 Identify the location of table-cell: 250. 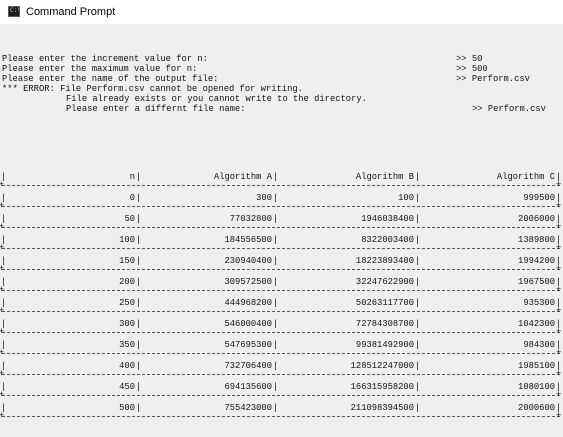
(127, 303).